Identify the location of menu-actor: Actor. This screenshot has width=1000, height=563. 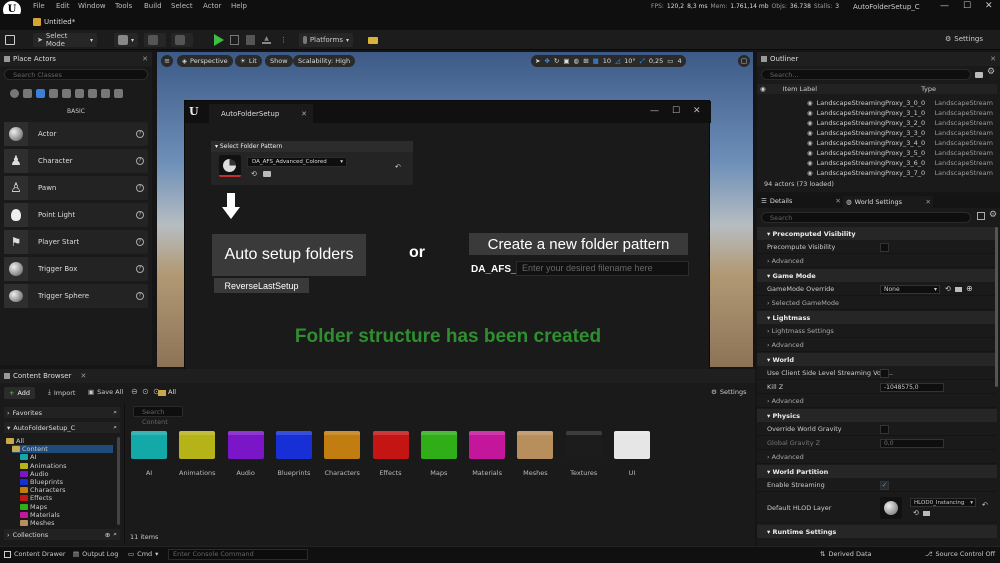
(212, 6).